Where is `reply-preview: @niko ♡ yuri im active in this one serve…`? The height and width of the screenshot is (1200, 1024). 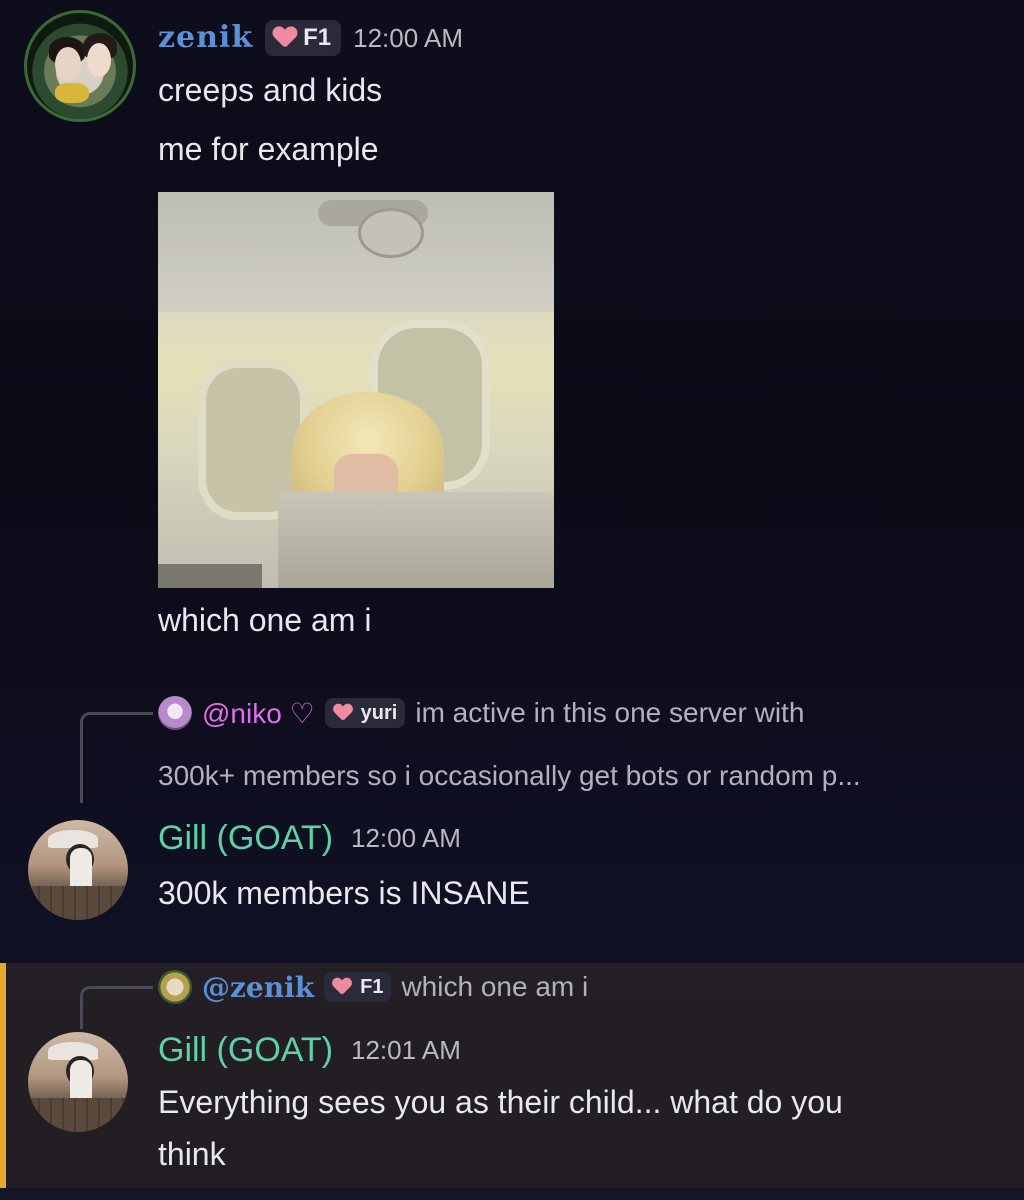 reply-preview: @niko ♡ yuri im active in this one serve… is located at coordinates (481, 713).